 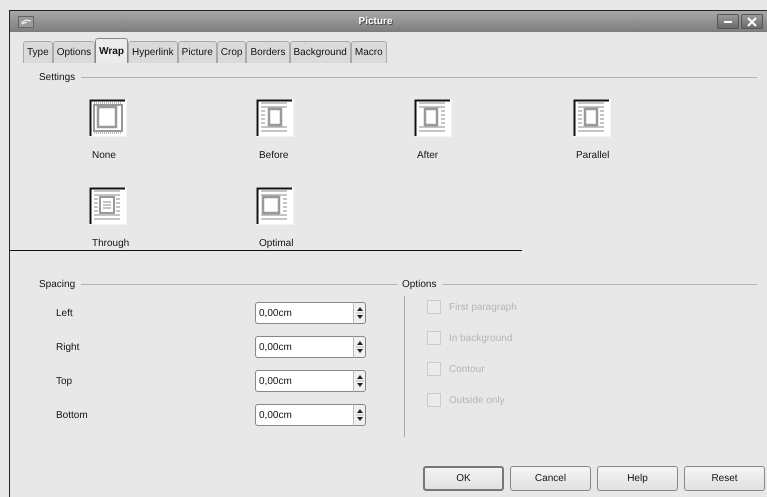 I want to click on close-icon, so click(x=752, y=21).